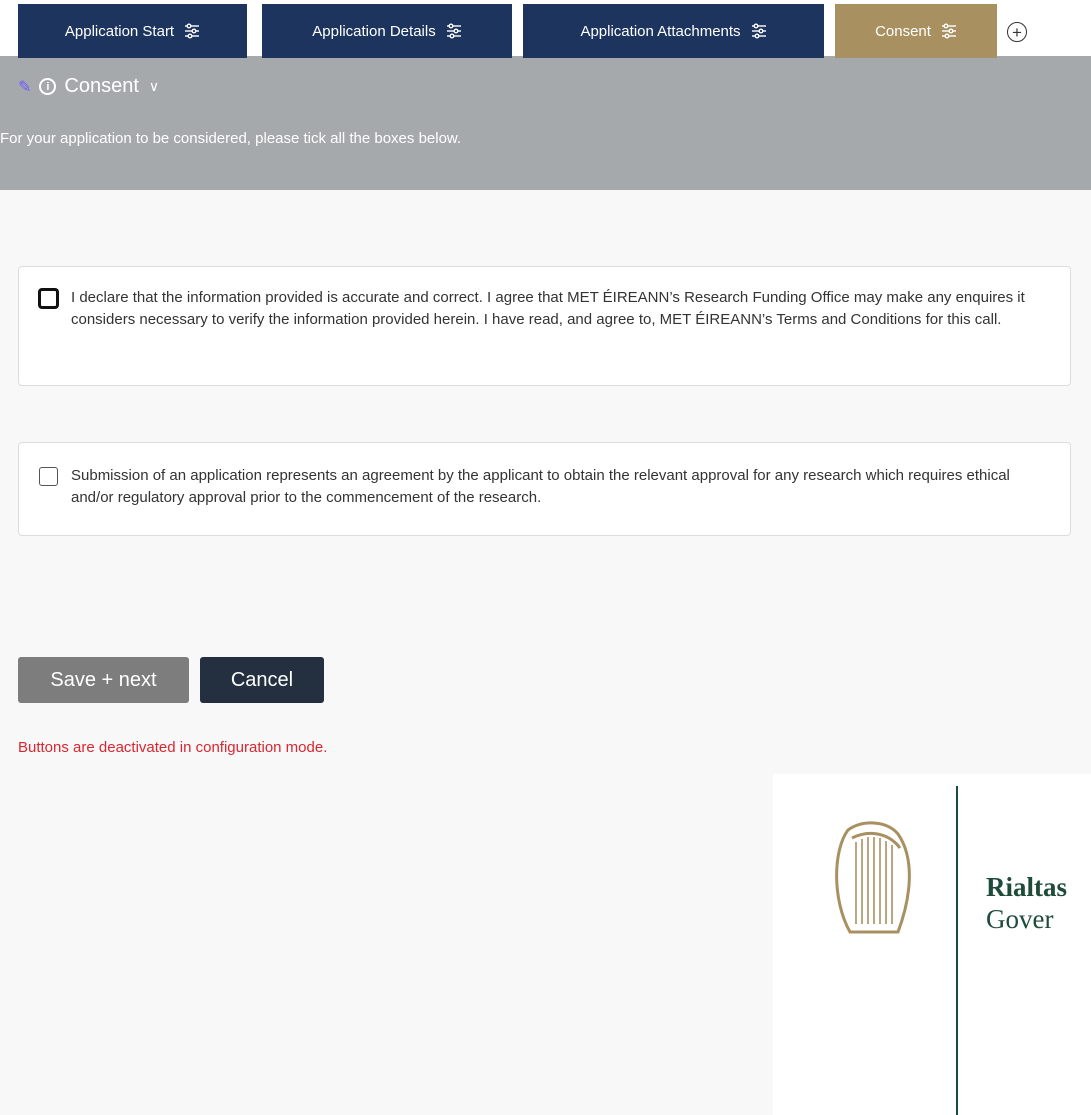  I want to click on logo-text-line1: Rialtas, so click(1026, 887).